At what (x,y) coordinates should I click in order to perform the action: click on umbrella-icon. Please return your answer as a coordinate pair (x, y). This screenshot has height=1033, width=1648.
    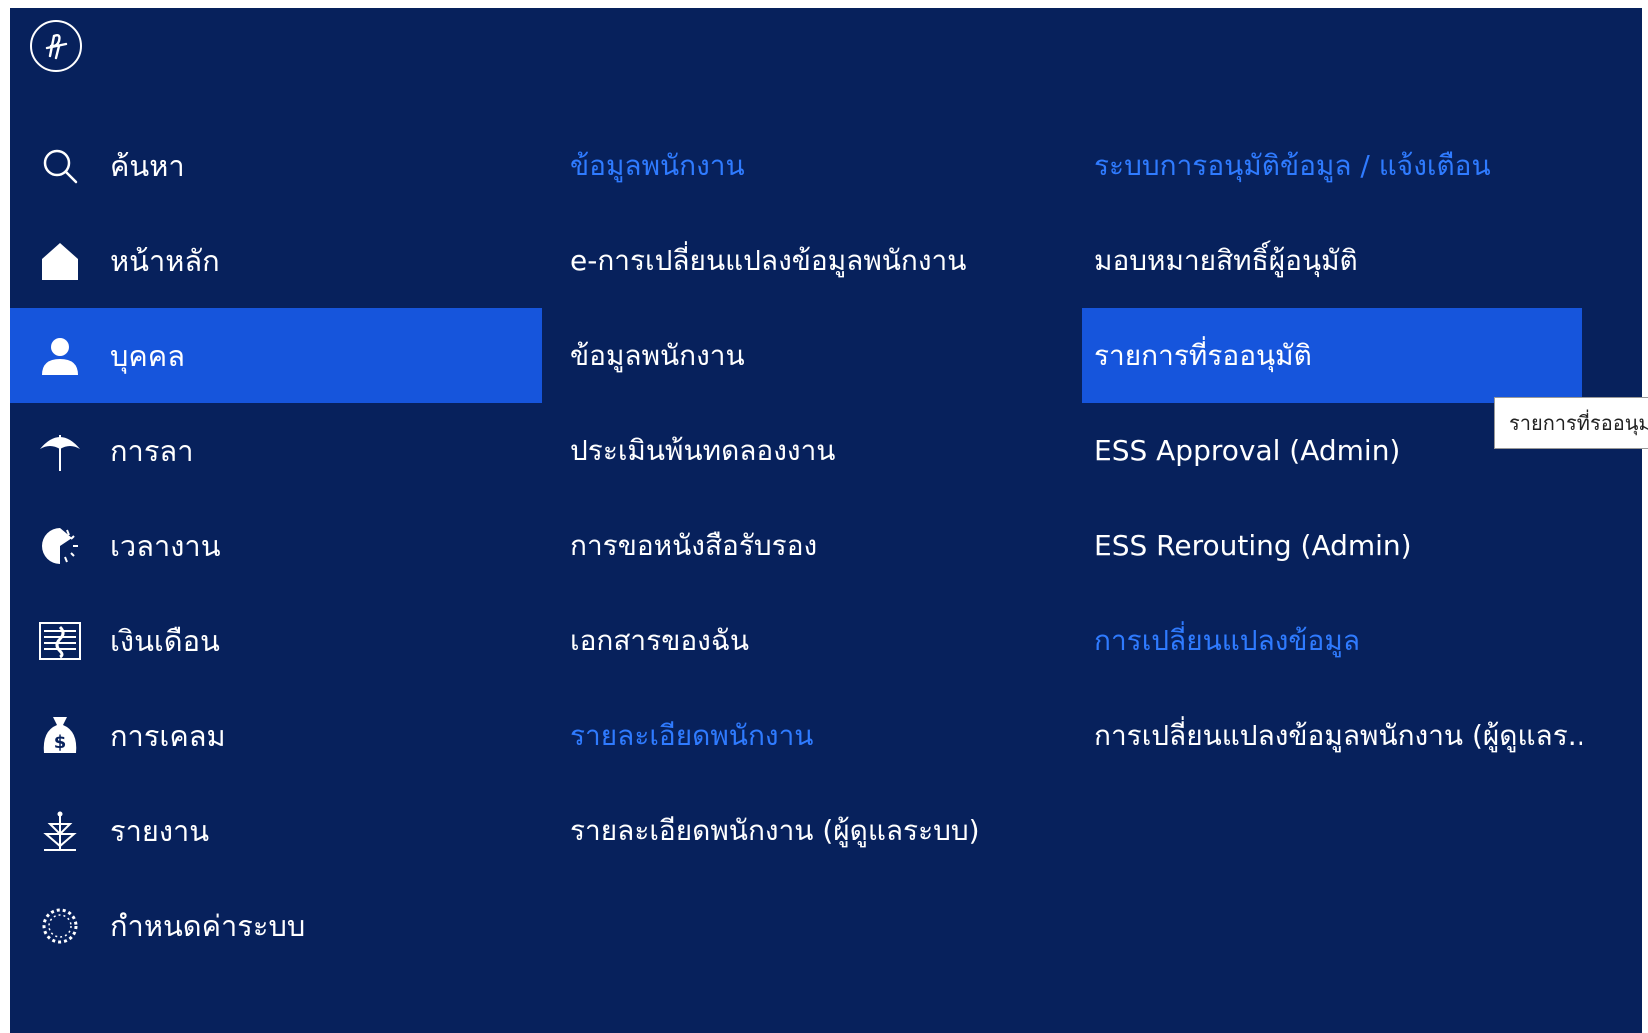
    Looking at the image, I should click on (60, 451).